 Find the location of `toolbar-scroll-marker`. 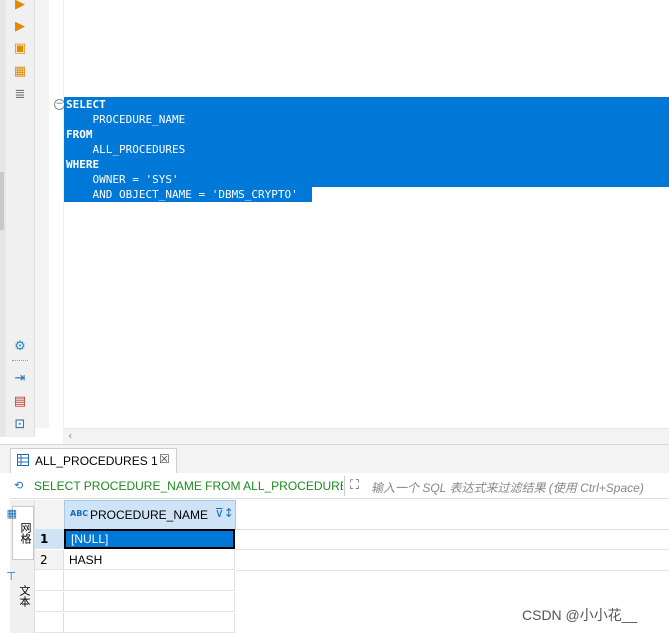

toolbar-scroll-marker is located at coordinates (2, 201).